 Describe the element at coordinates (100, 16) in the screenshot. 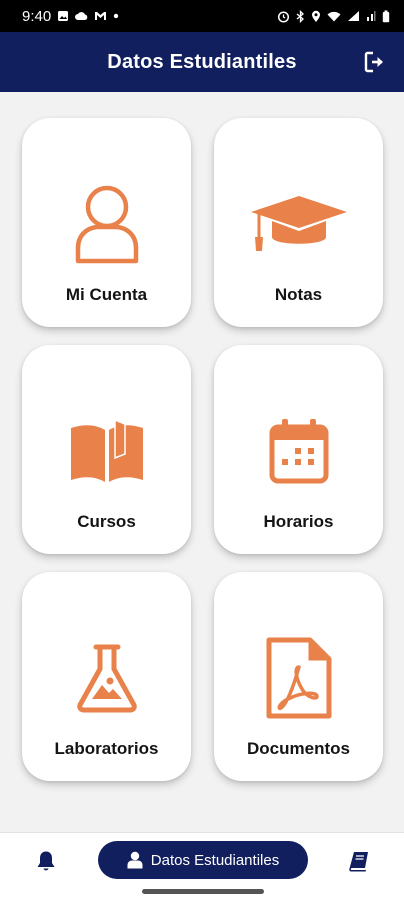

I see `gmail-notification-icon` at that location.